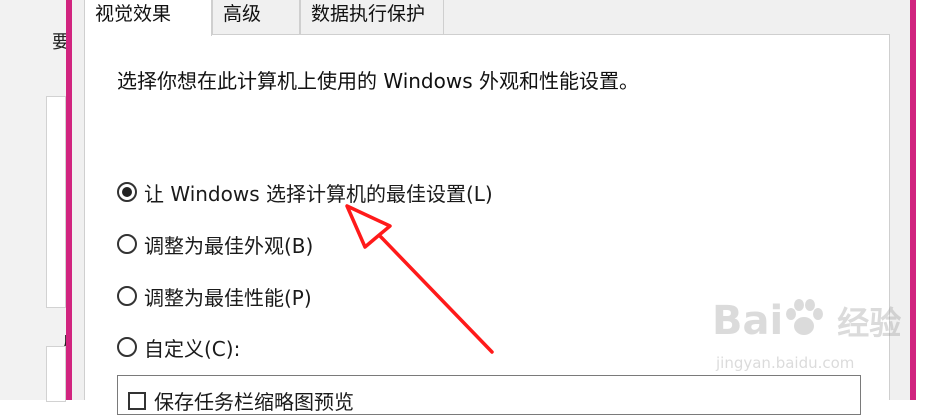 The height and width of the screenshot is (415, 930). Describe the element at coordinates (368, 14) in the screenshot. I see `tab-data-execution-prevention-label: 数据执行保护` at that location.